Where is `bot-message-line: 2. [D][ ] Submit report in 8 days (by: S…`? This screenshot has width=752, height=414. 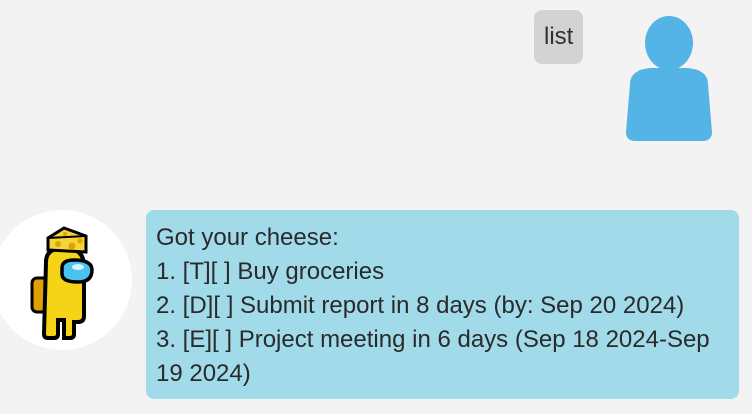 bot-message-line: 2. [D][ ] Submit report in 8 days (by: S… is located at coordinates (420, 305).